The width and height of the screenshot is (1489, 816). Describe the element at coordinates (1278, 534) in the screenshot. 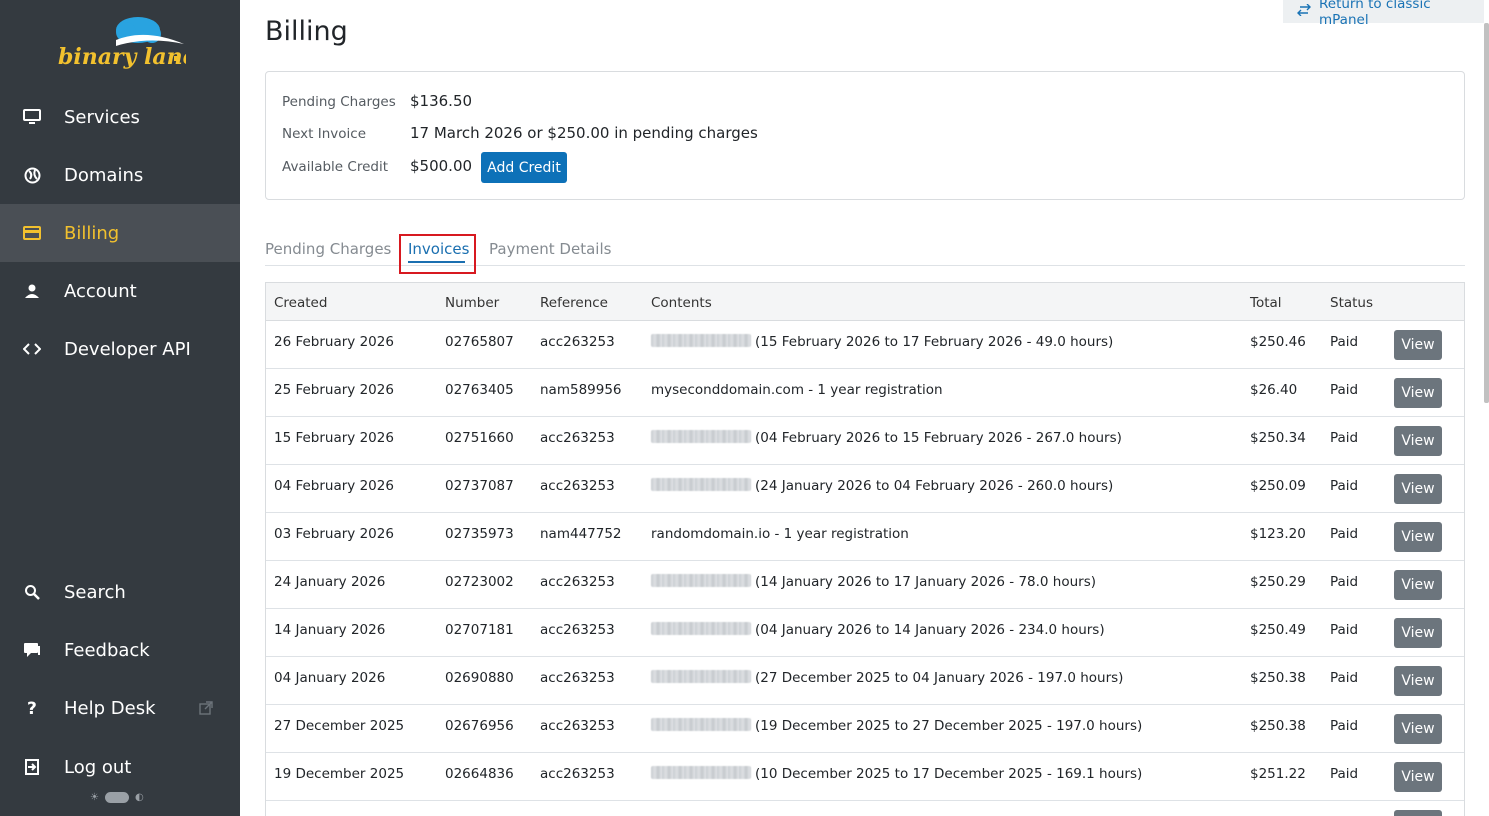

I see `invoice-total: $123.20` at that location.